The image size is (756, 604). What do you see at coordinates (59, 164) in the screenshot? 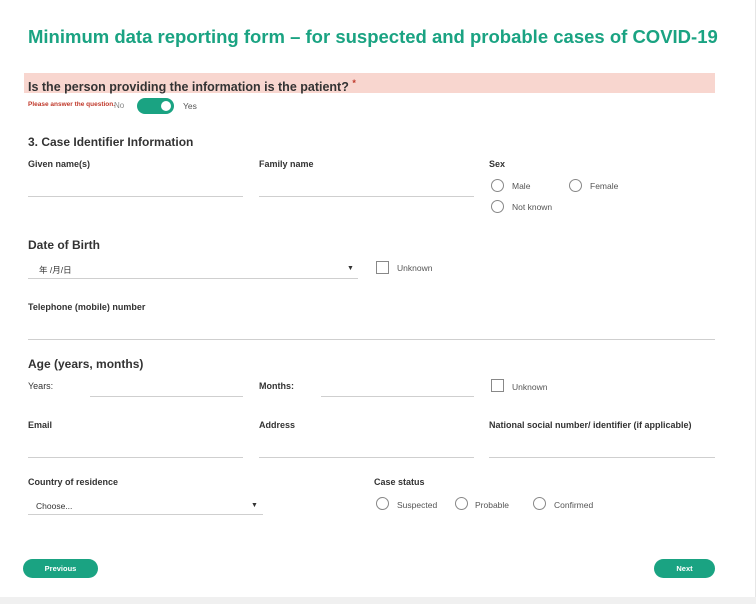
I see `given-name-label: Given name(s)` at bounding box center [59, 164].